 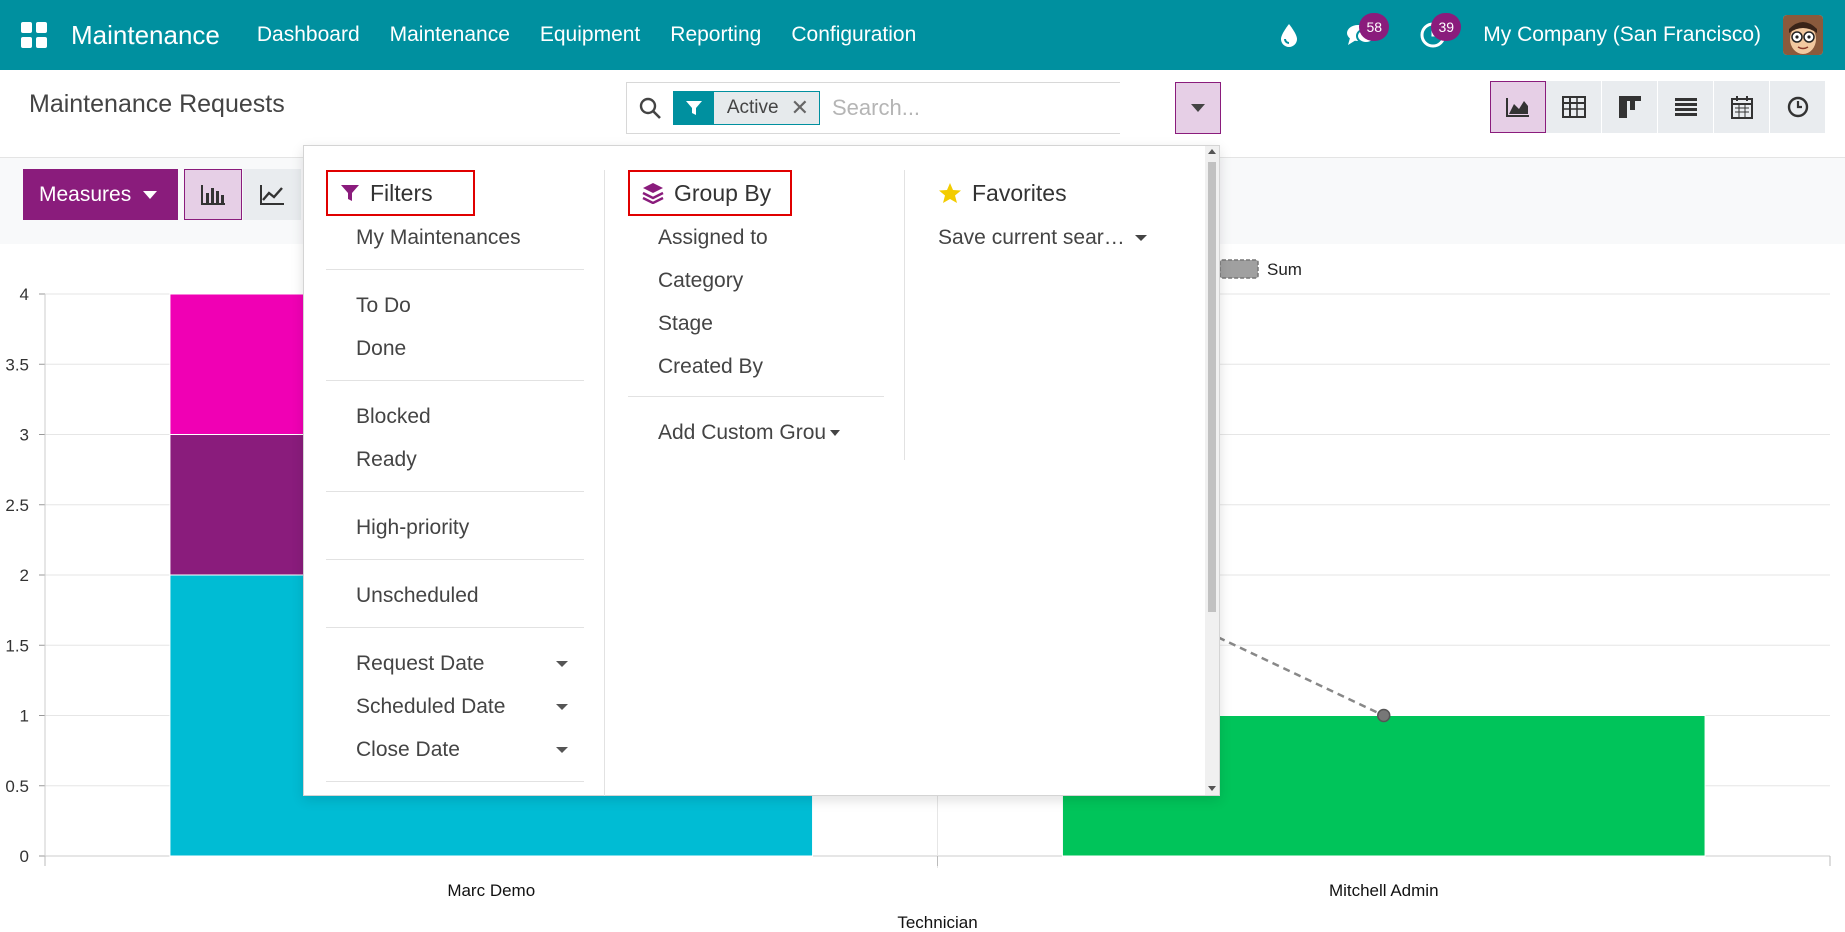 What do you see at coordinates (976, 108) in the screenshot?
I see `search-input` at bounding box center [976, 108].